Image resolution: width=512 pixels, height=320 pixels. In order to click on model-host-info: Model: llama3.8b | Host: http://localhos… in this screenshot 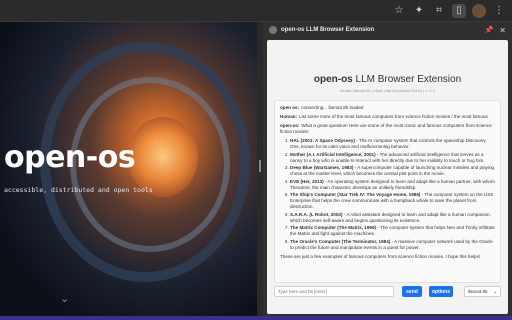, I will do `click(387, 90)`.